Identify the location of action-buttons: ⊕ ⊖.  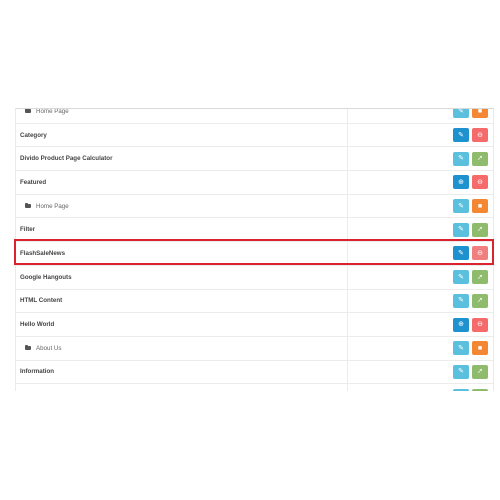
(470, 182).